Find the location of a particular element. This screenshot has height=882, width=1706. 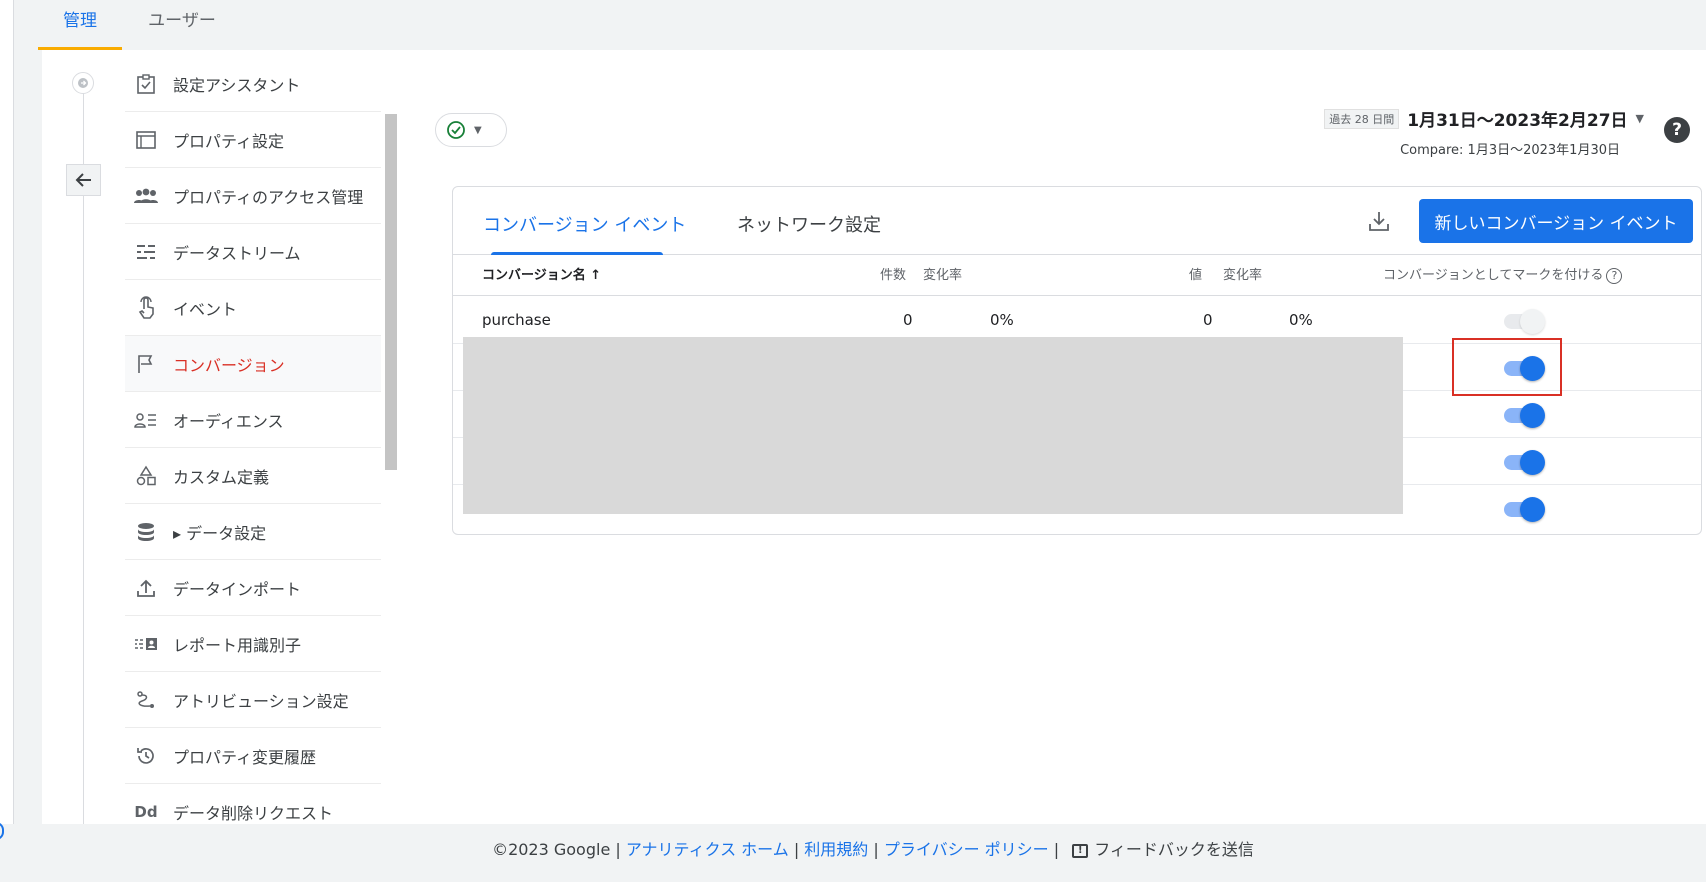

people-icon is located at coordinates (146, 196).